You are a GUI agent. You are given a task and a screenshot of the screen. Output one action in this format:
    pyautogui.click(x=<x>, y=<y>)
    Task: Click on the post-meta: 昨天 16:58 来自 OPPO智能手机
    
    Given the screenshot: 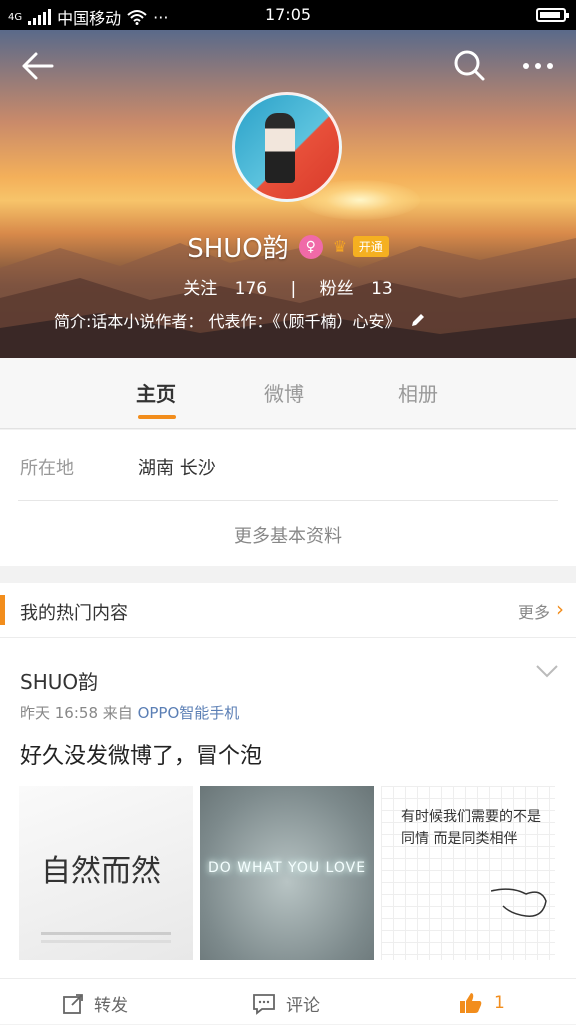 What is the action you would take?
    pyautogui.click(x=129, y=712)
    